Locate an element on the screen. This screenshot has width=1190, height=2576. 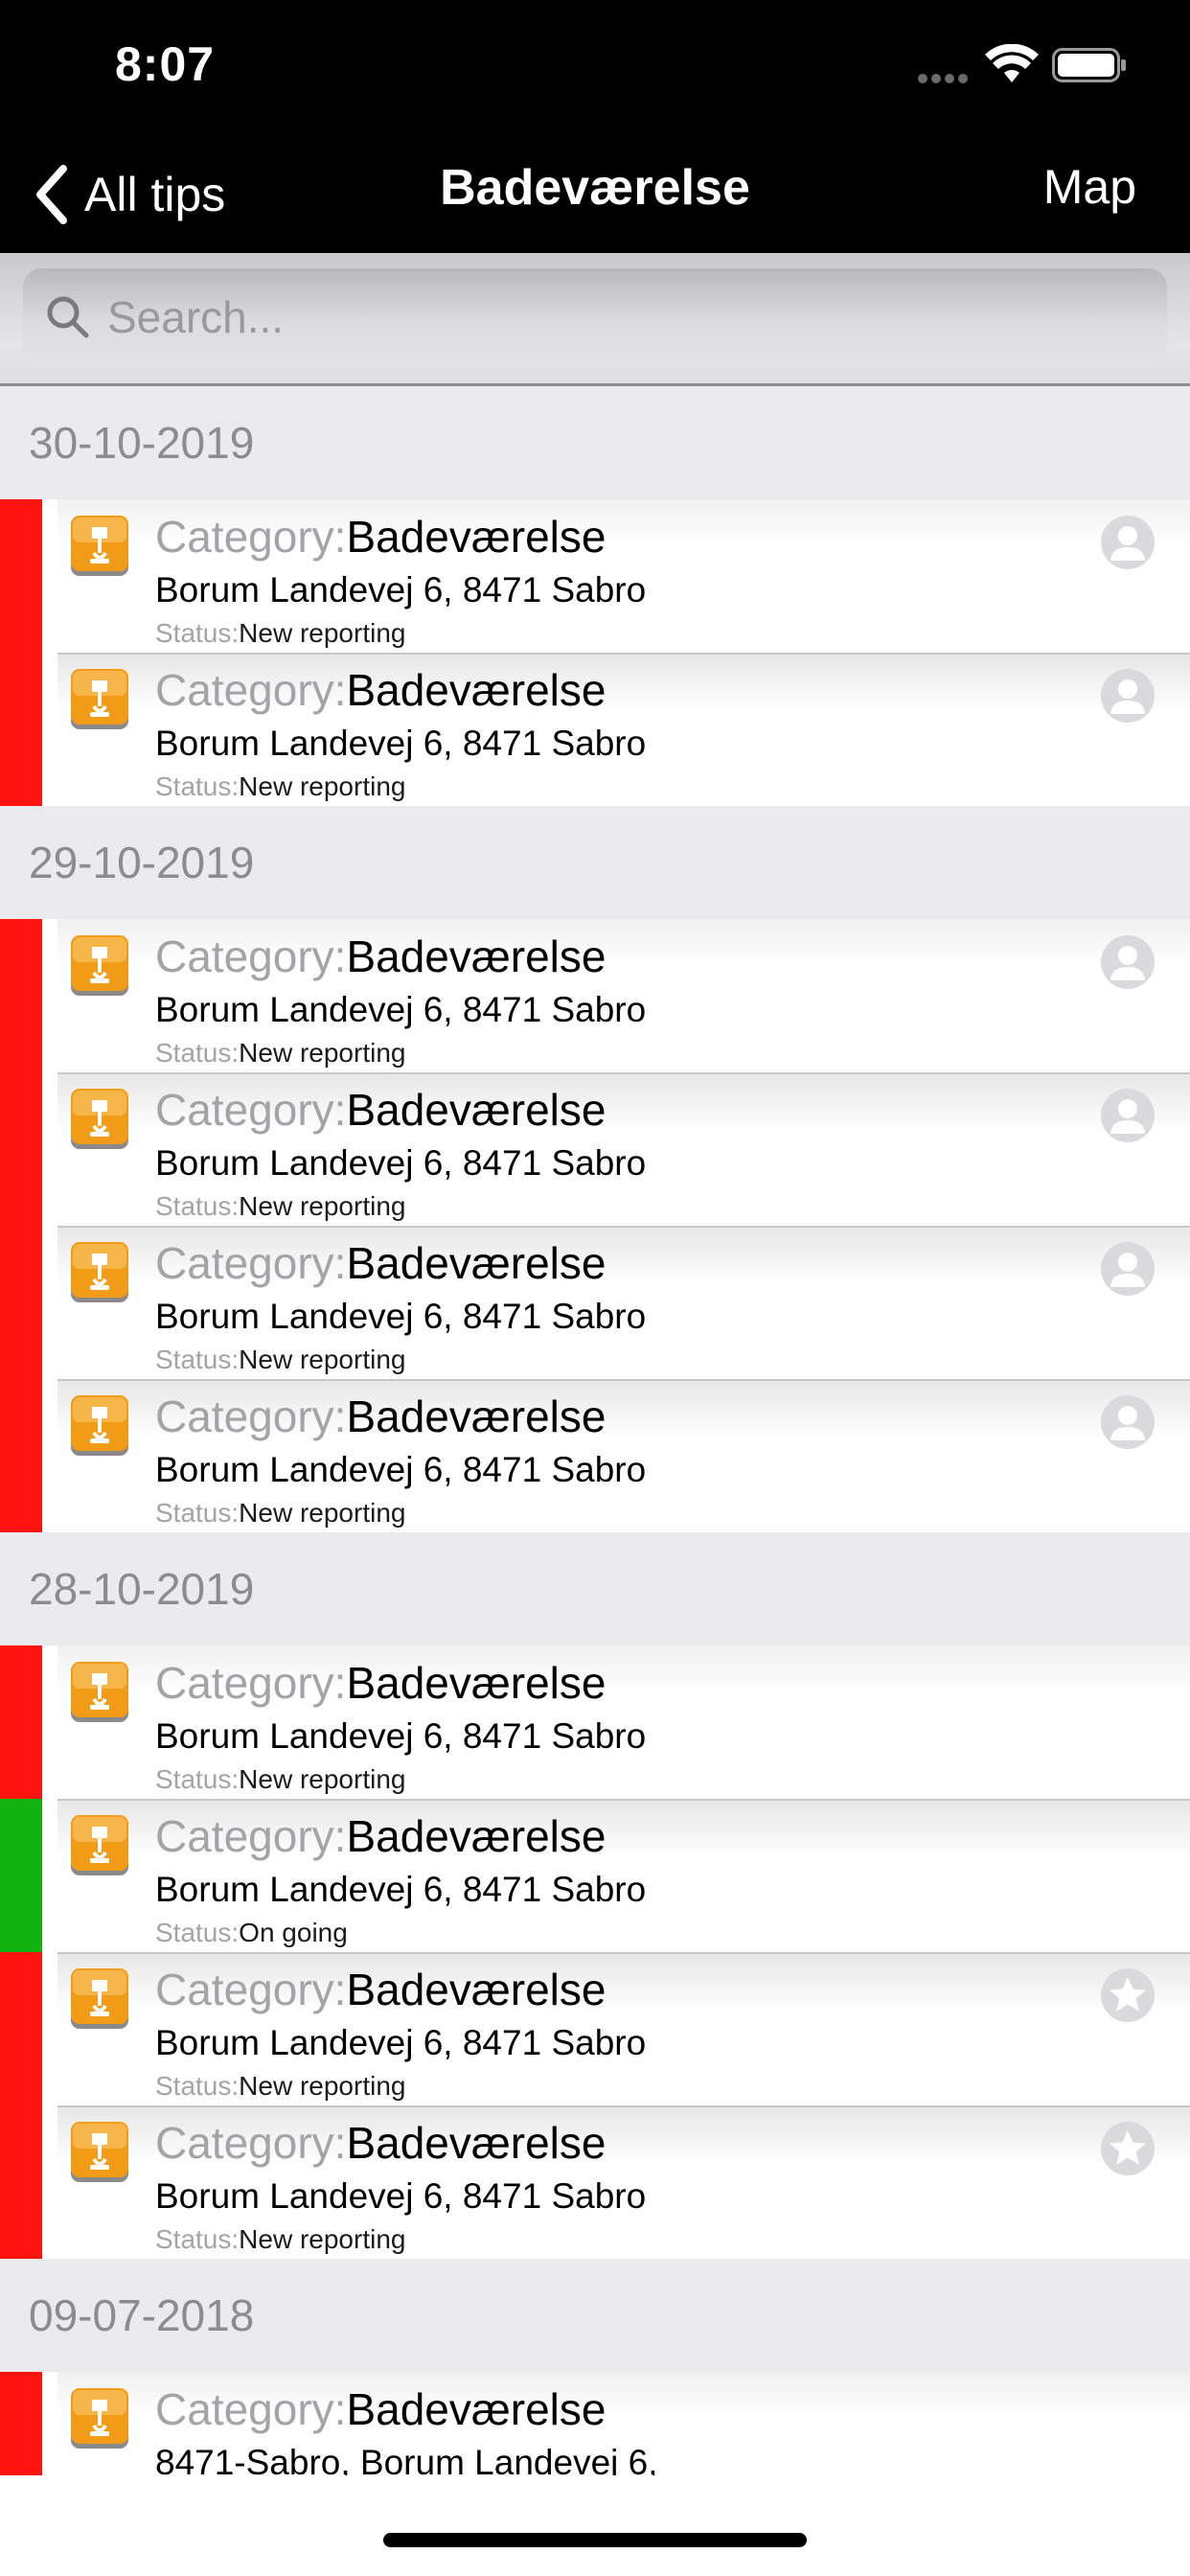
status-bar: 8:07 is located at coordinates (595, 72).